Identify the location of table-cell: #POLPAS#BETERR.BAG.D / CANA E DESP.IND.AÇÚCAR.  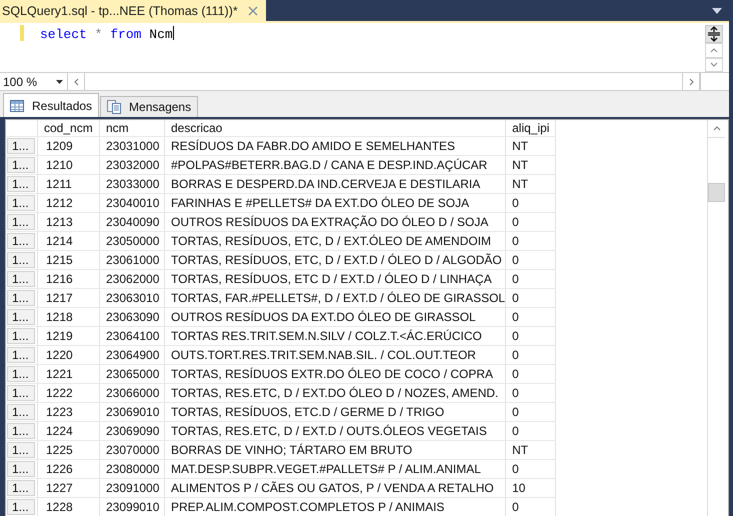
(335, 165).